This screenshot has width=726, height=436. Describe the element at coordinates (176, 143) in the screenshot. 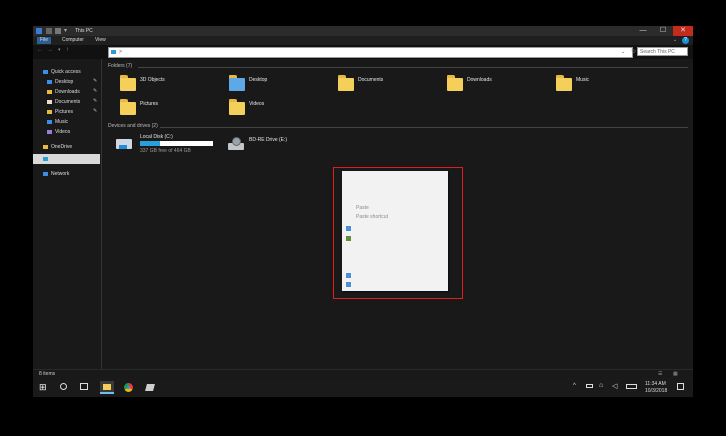

I see `local-disk-usage-bar` at that location.